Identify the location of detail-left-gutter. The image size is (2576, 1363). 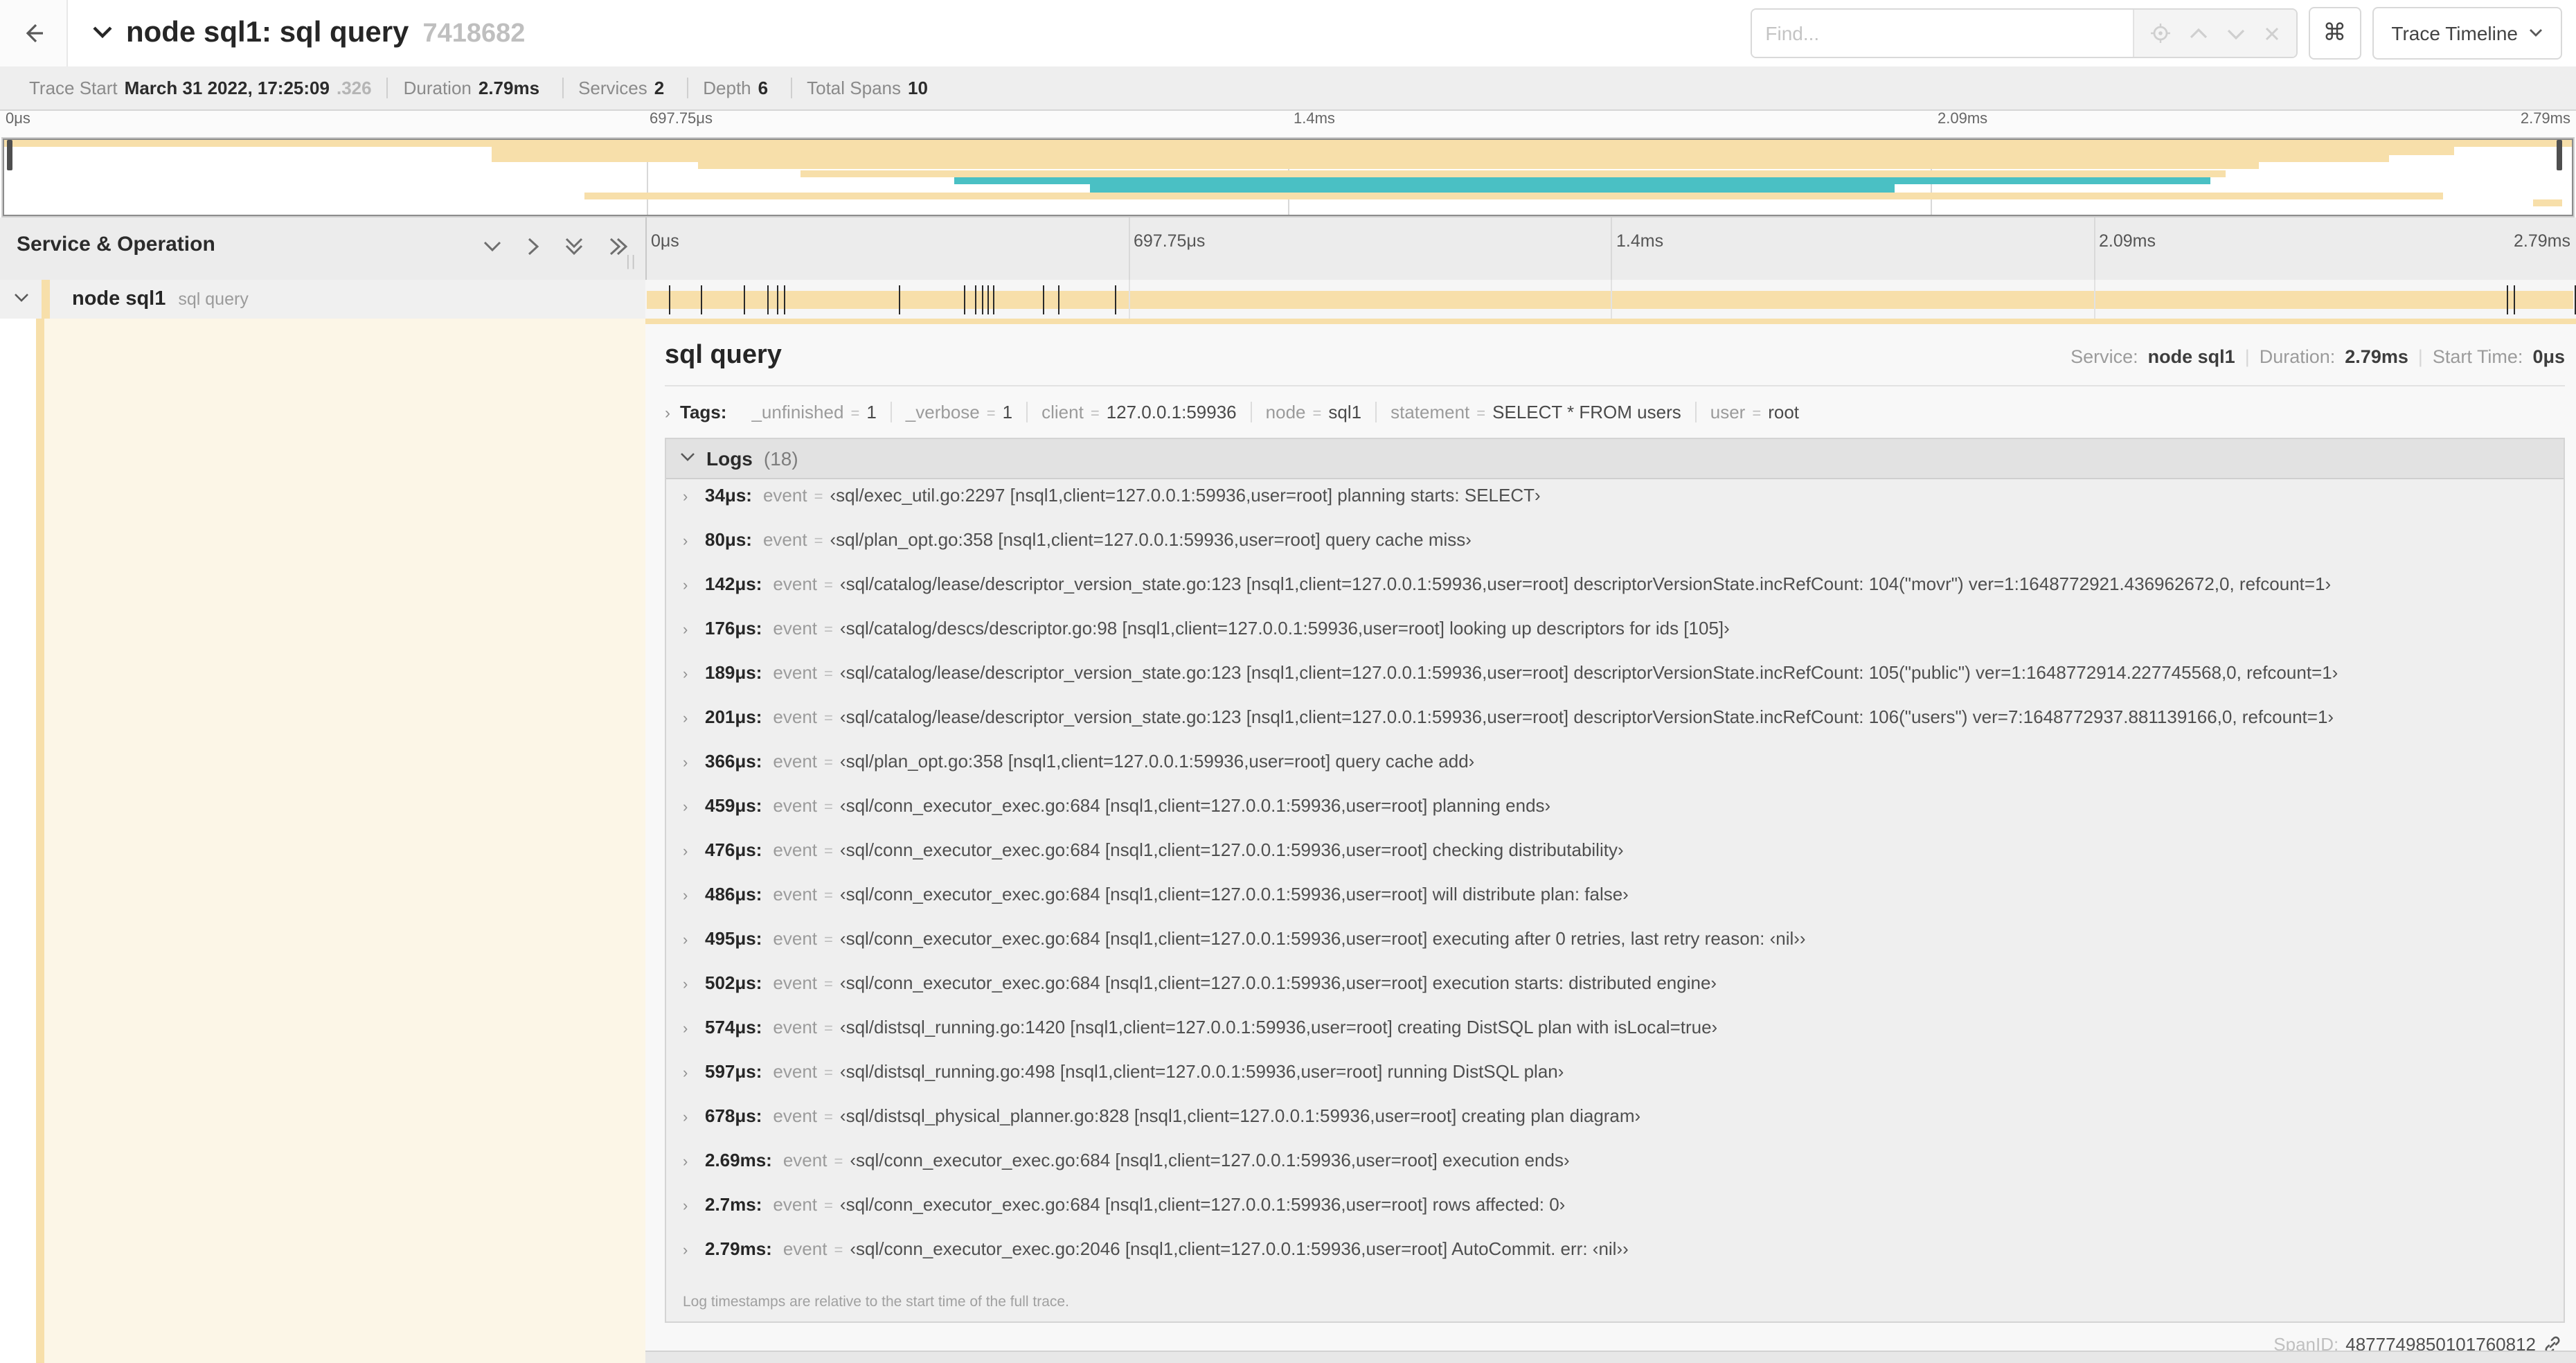
(18, 841).